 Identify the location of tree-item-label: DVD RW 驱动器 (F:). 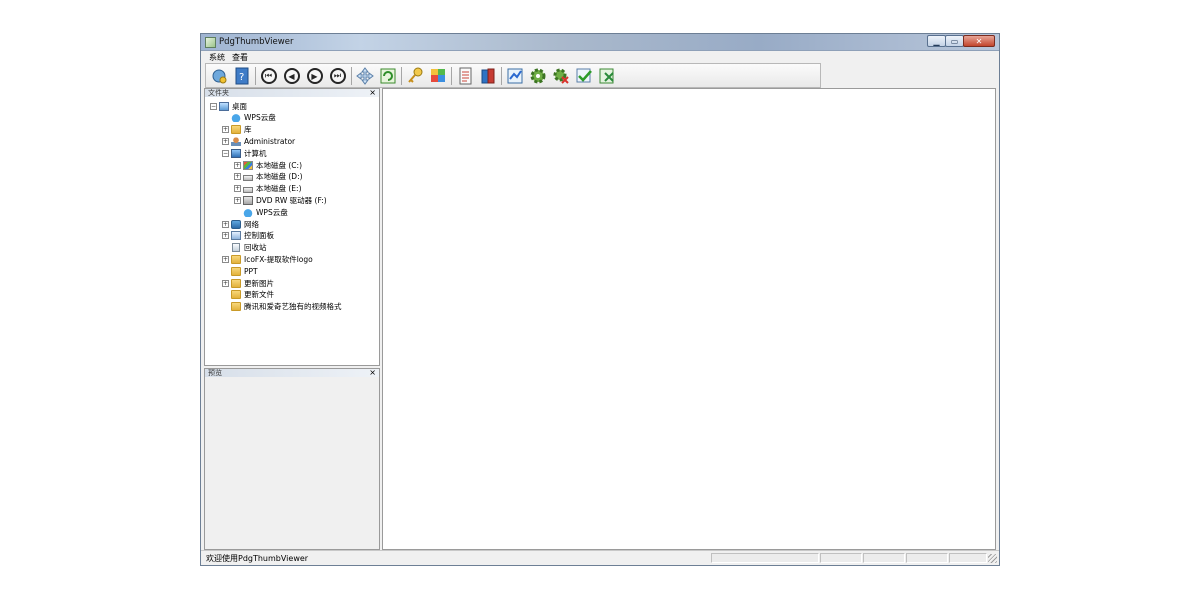
(291, 200).